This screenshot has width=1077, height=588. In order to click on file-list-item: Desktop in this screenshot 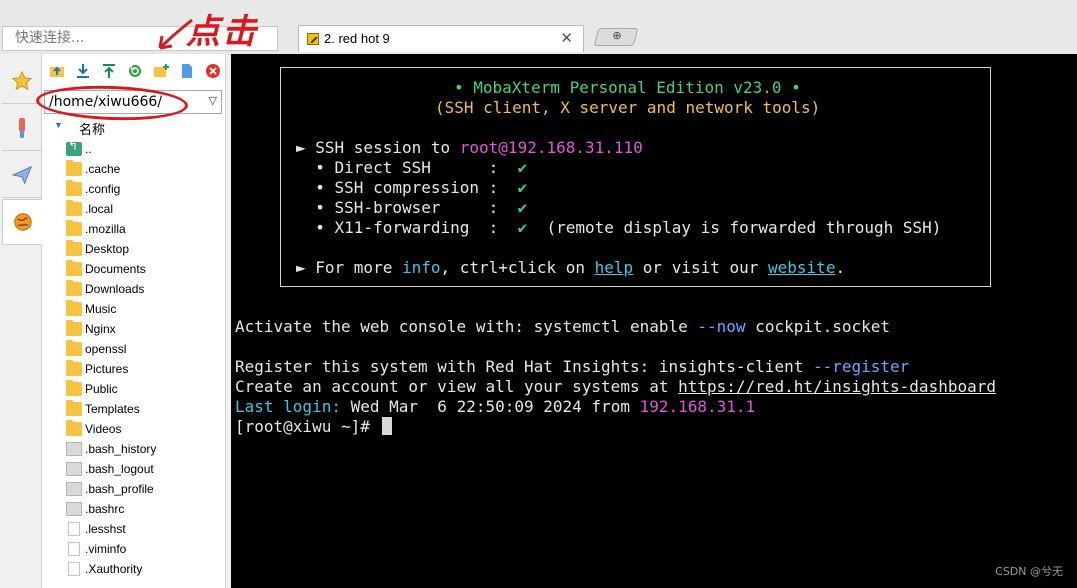, I will do `click(146, 249)`.